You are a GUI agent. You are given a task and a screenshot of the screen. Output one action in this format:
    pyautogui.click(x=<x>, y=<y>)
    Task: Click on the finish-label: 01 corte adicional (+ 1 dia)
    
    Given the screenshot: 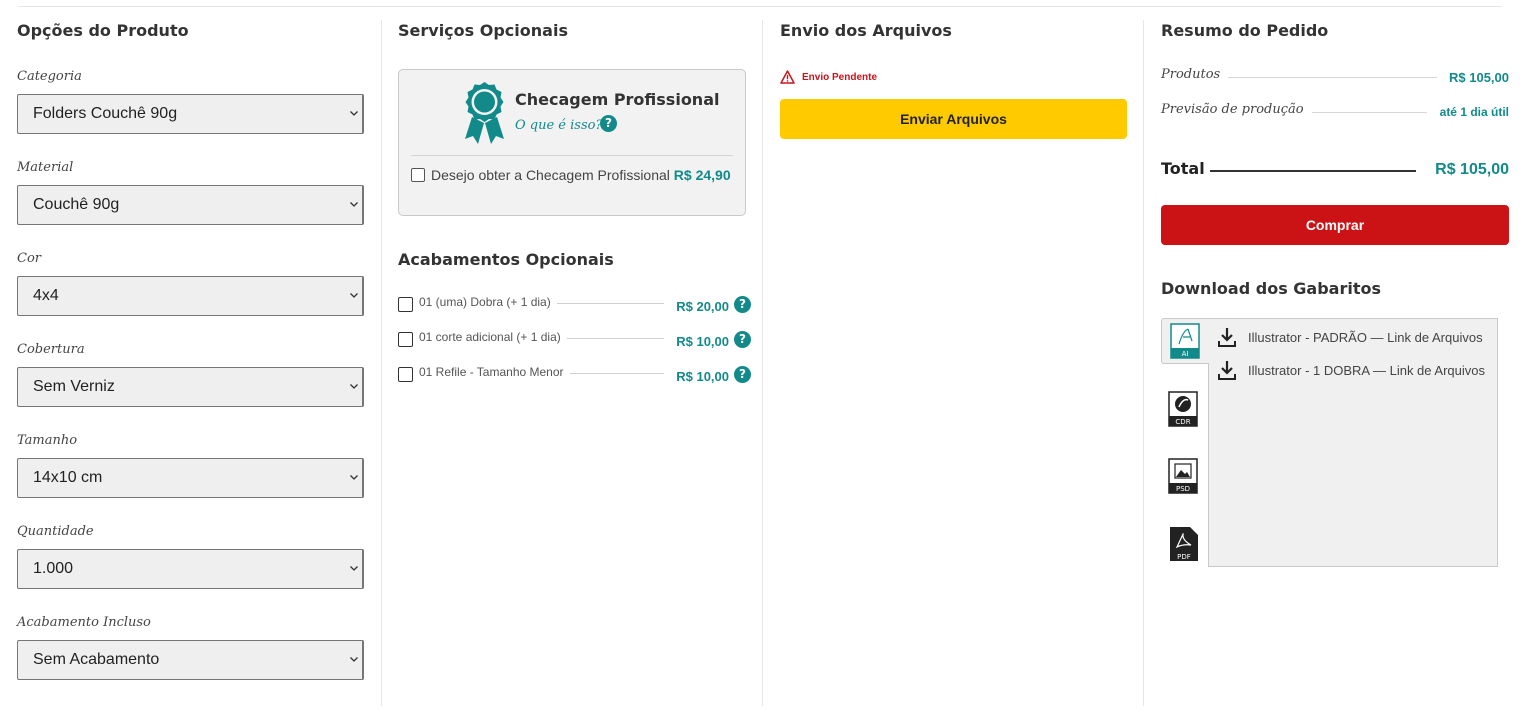 What is the action you would take?
    pyautogui.click(x=493, y=337)
    